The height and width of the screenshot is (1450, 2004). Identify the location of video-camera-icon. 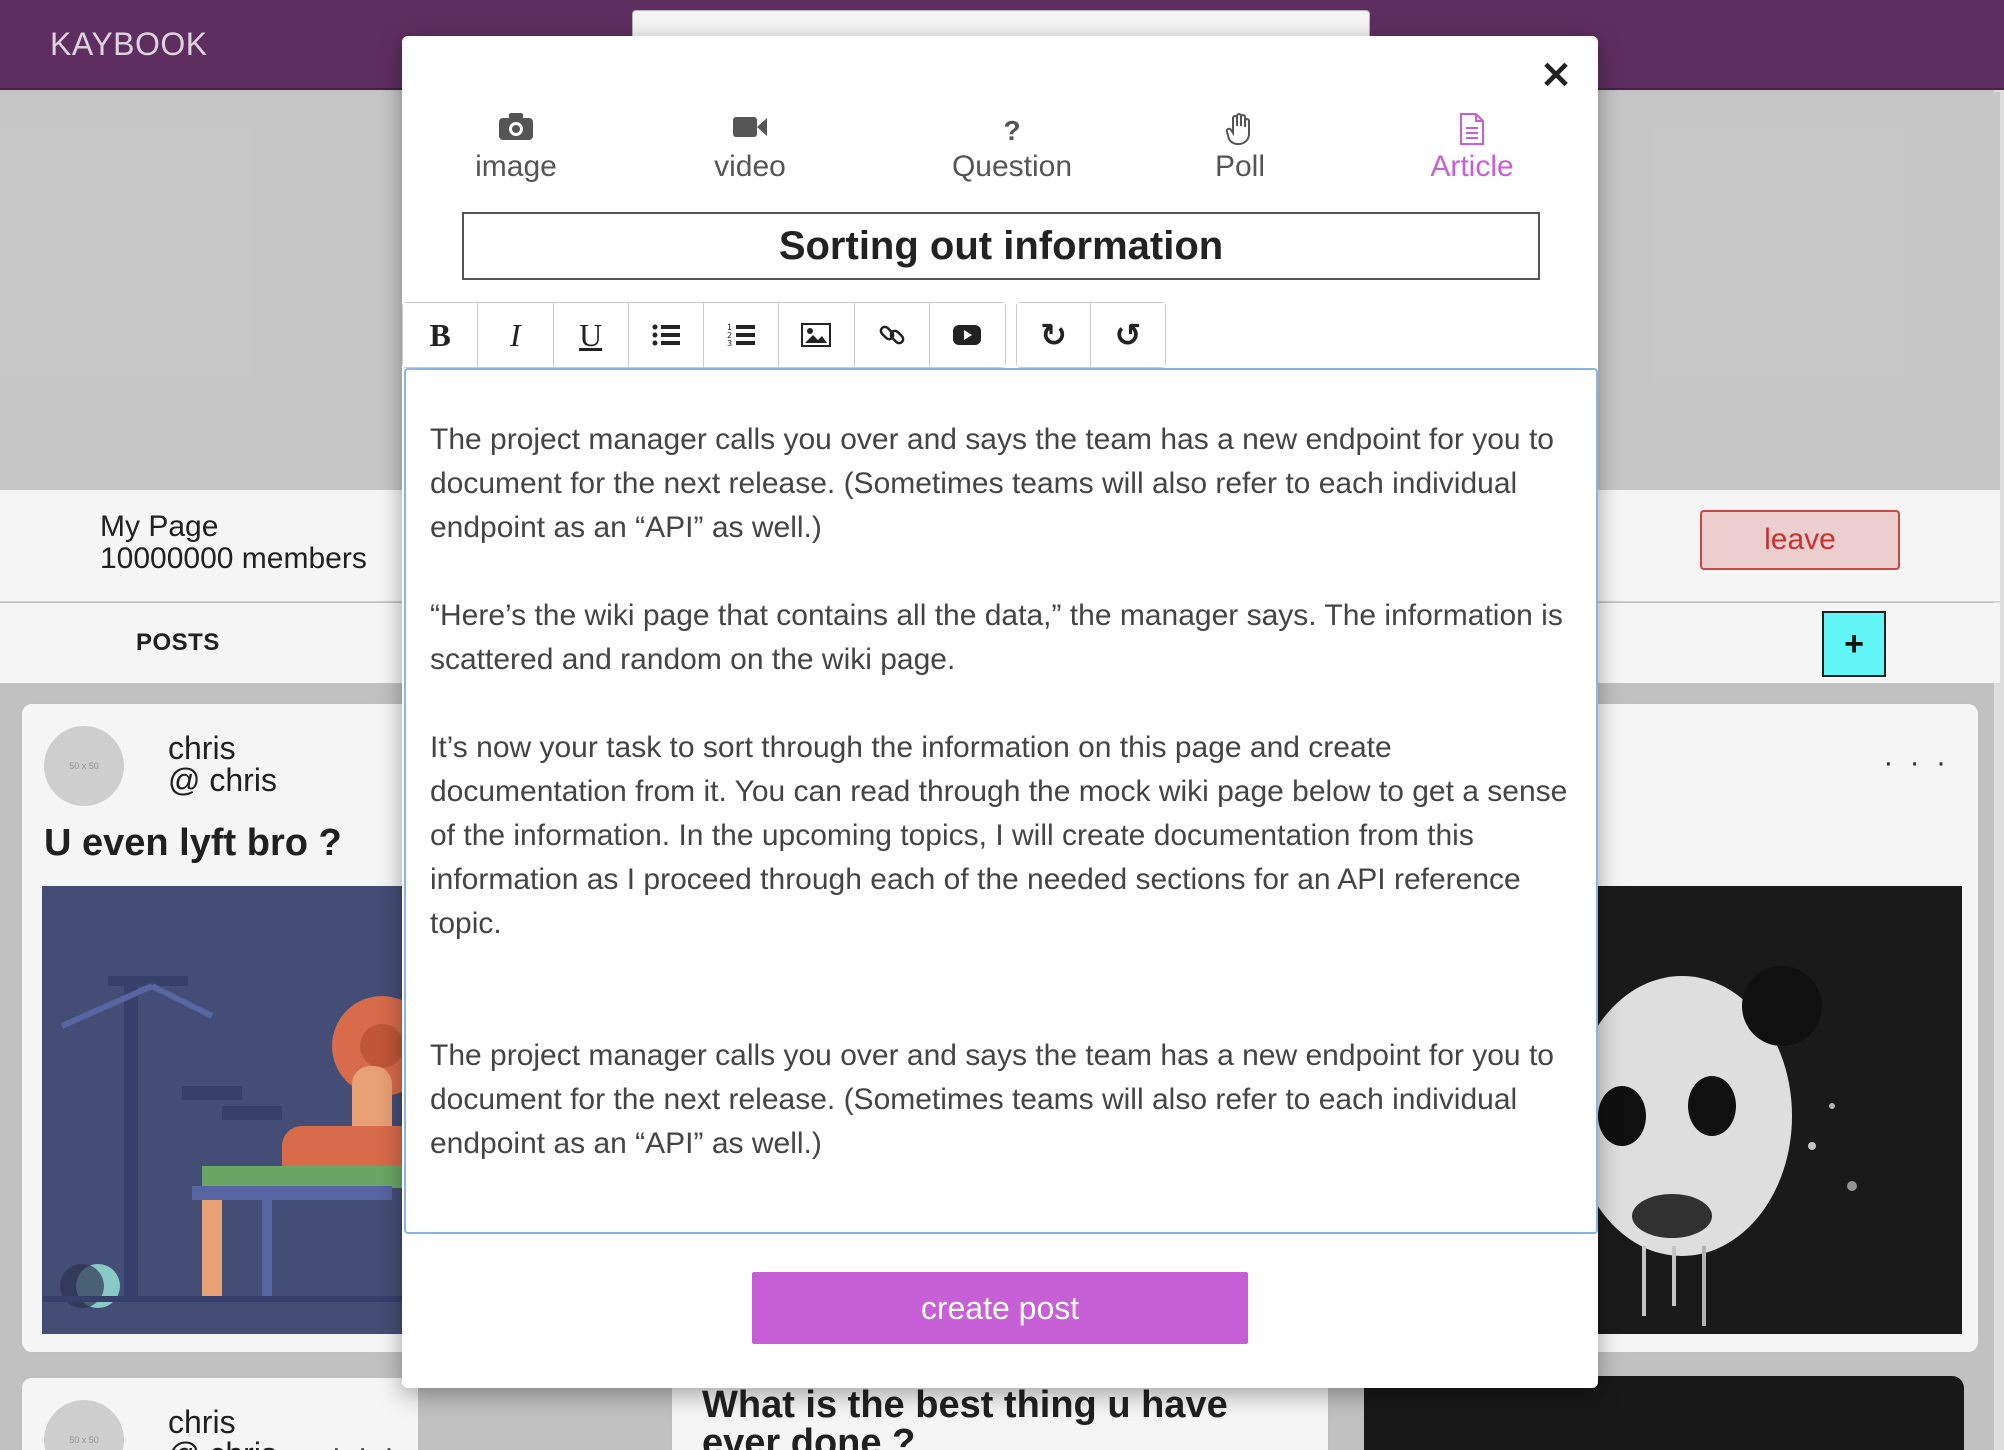
(750, 131).